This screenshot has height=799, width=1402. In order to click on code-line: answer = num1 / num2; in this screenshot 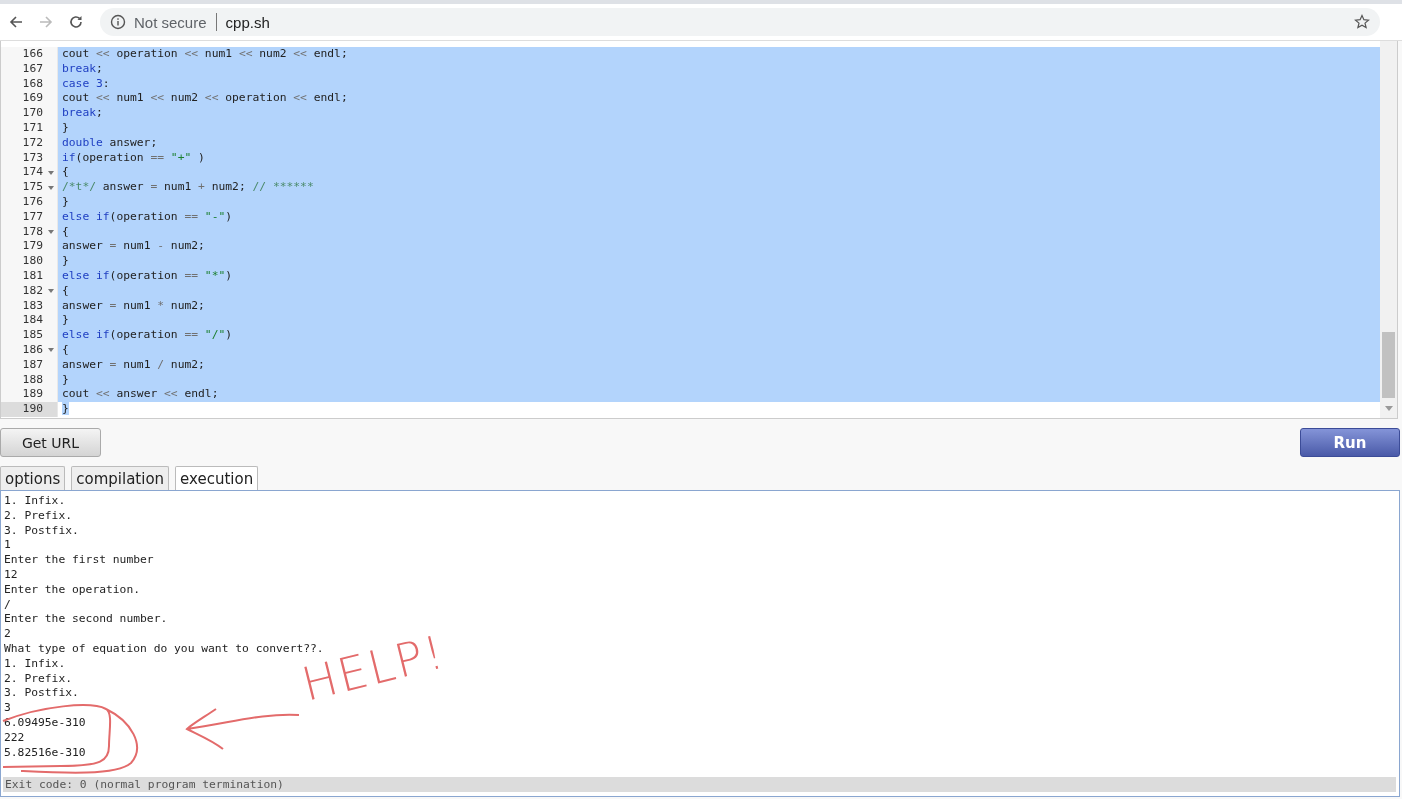, I will do `click(133, 364)`.